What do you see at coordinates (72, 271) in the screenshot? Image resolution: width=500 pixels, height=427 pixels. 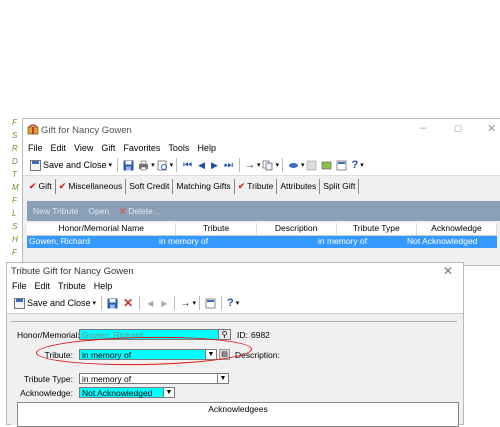 I see `tribute-window-title: Tribute Gift for Nancy Gowen` at bounding box center [72, 271].